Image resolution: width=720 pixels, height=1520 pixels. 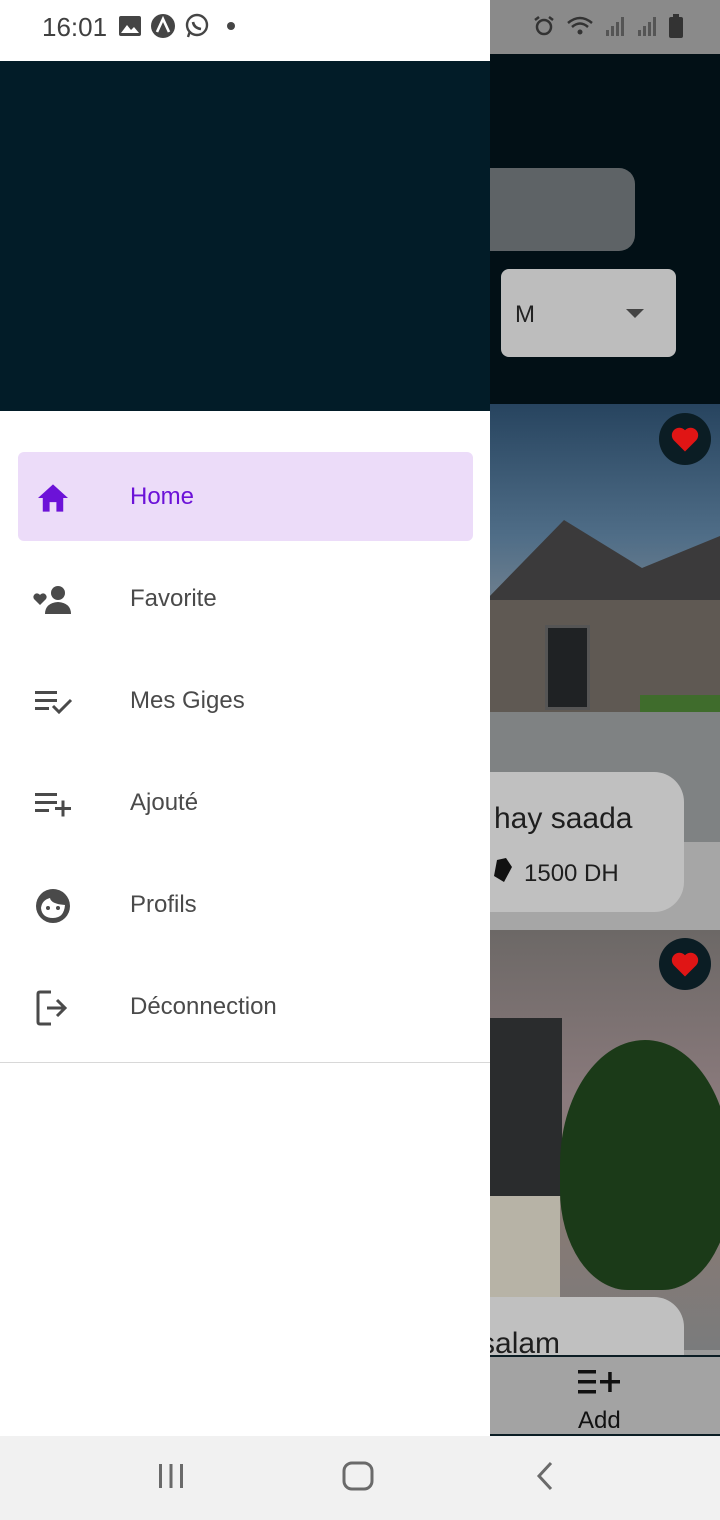 What do you see at coordinates (245, 1062) in the screenshot?
I see `divider` at bounding box center [245, 1062].